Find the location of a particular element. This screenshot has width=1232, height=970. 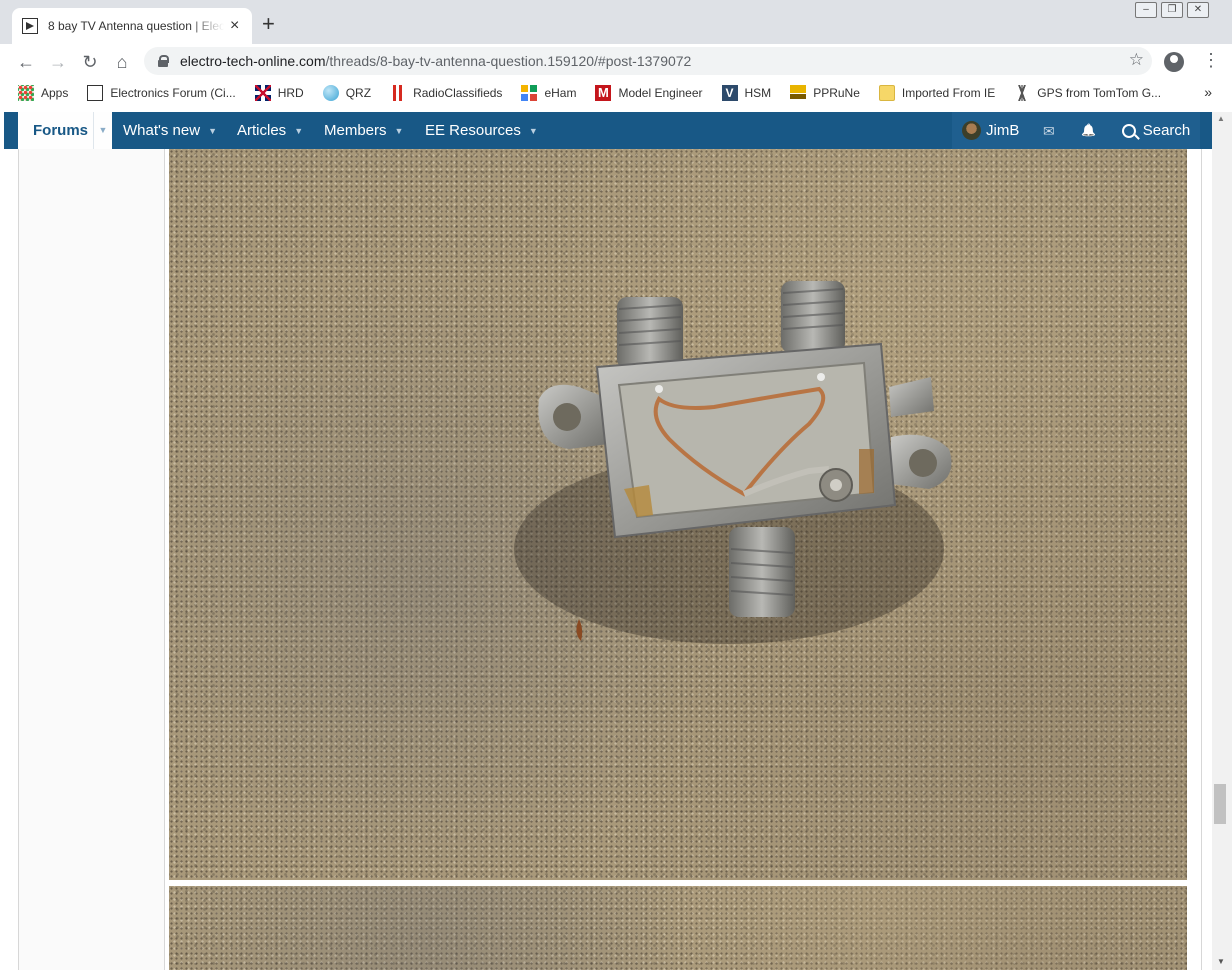

scroll-down-icon: ▼ is located at coordinates (1221, 961).